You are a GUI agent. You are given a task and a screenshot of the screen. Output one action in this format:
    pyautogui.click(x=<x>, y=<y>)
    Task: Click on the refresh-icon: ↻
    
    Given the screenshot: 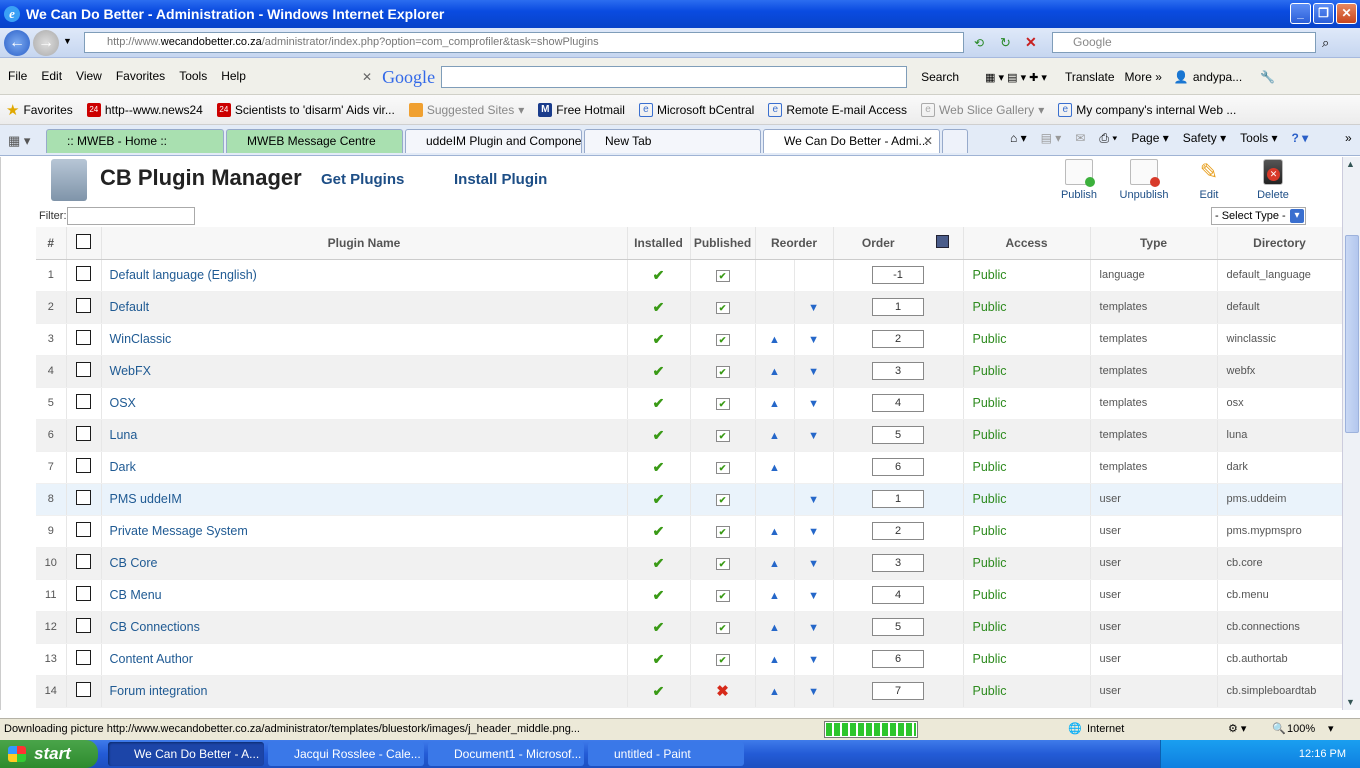 What is the action you would take?
    pyautogui.click(x=1005, y=43)
    